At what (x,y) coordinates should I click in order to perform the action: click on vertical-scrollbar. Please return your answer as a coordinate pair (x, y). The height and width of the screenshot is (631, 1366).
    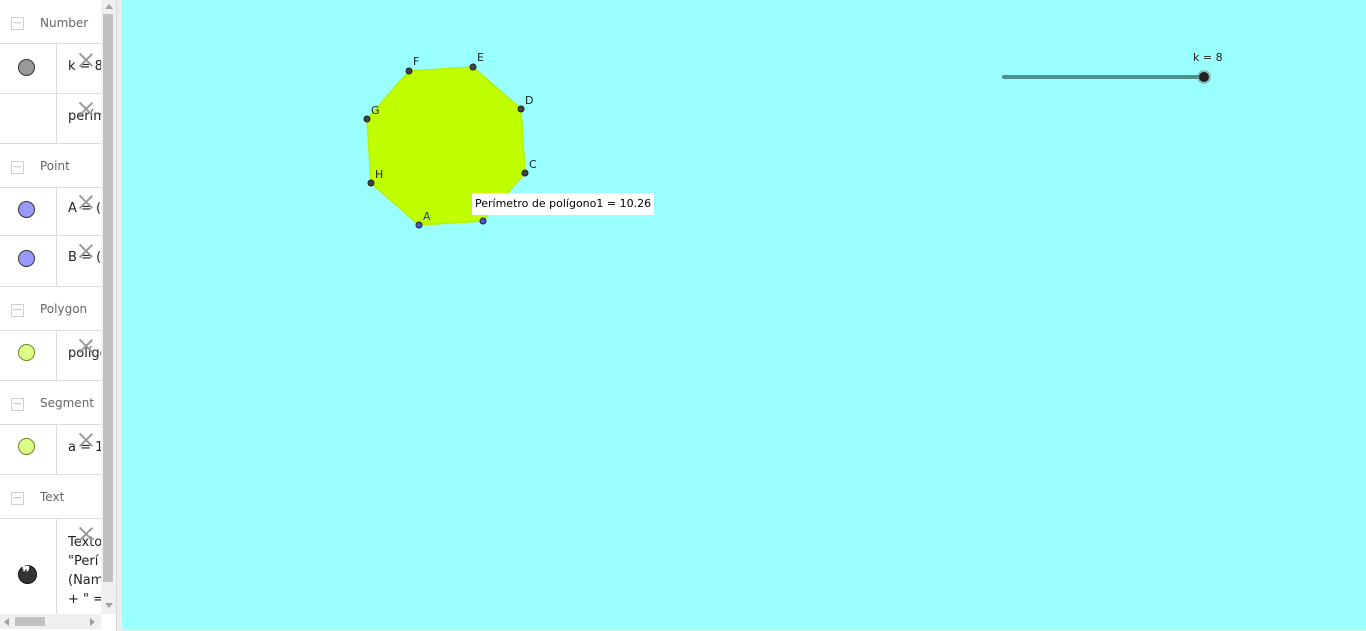
    Looking at the image, I should click on (108, 307).